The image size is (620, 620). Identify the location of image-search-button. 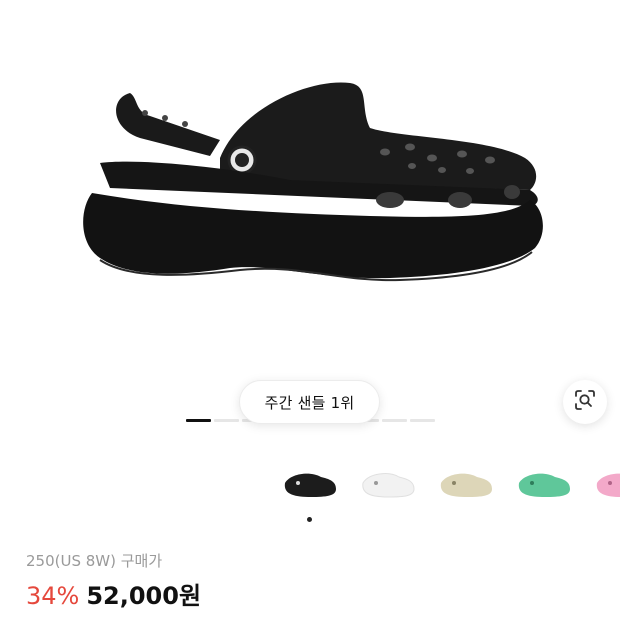
(585, 402).